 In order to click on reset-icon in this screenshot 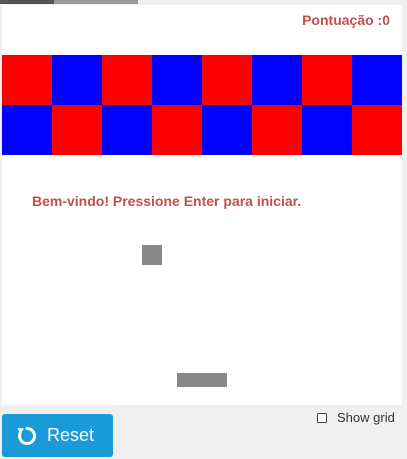, I will do `click(27, 436)`.